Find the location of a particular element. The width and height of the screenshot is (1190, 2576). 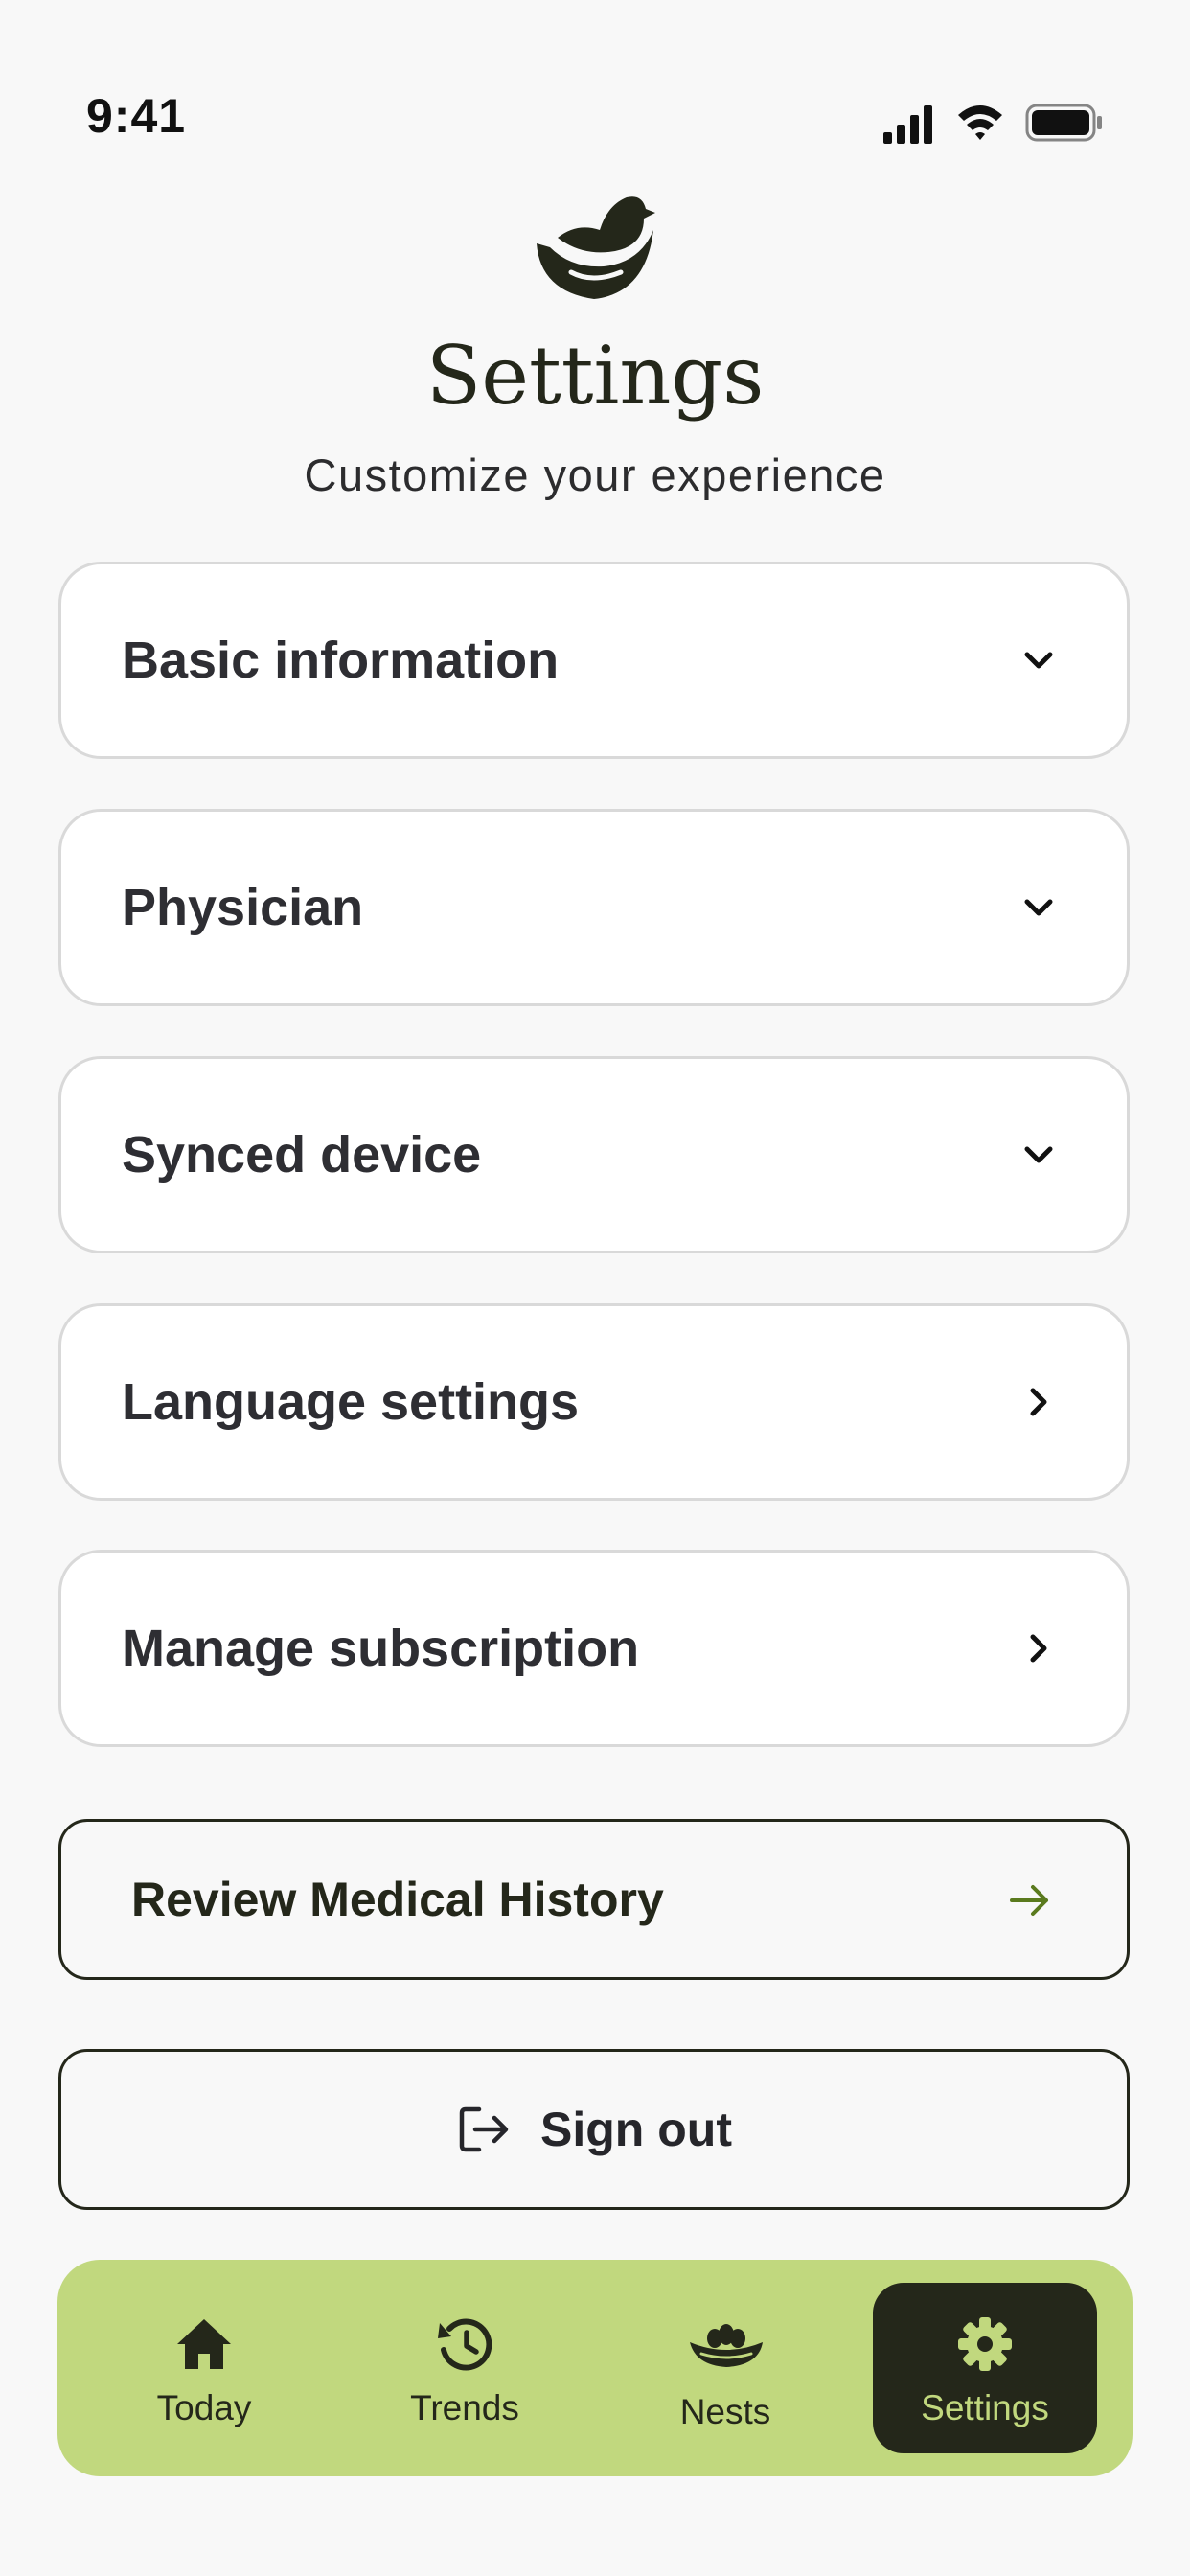

physician-section: Physician is located at coordinates (594, 907).